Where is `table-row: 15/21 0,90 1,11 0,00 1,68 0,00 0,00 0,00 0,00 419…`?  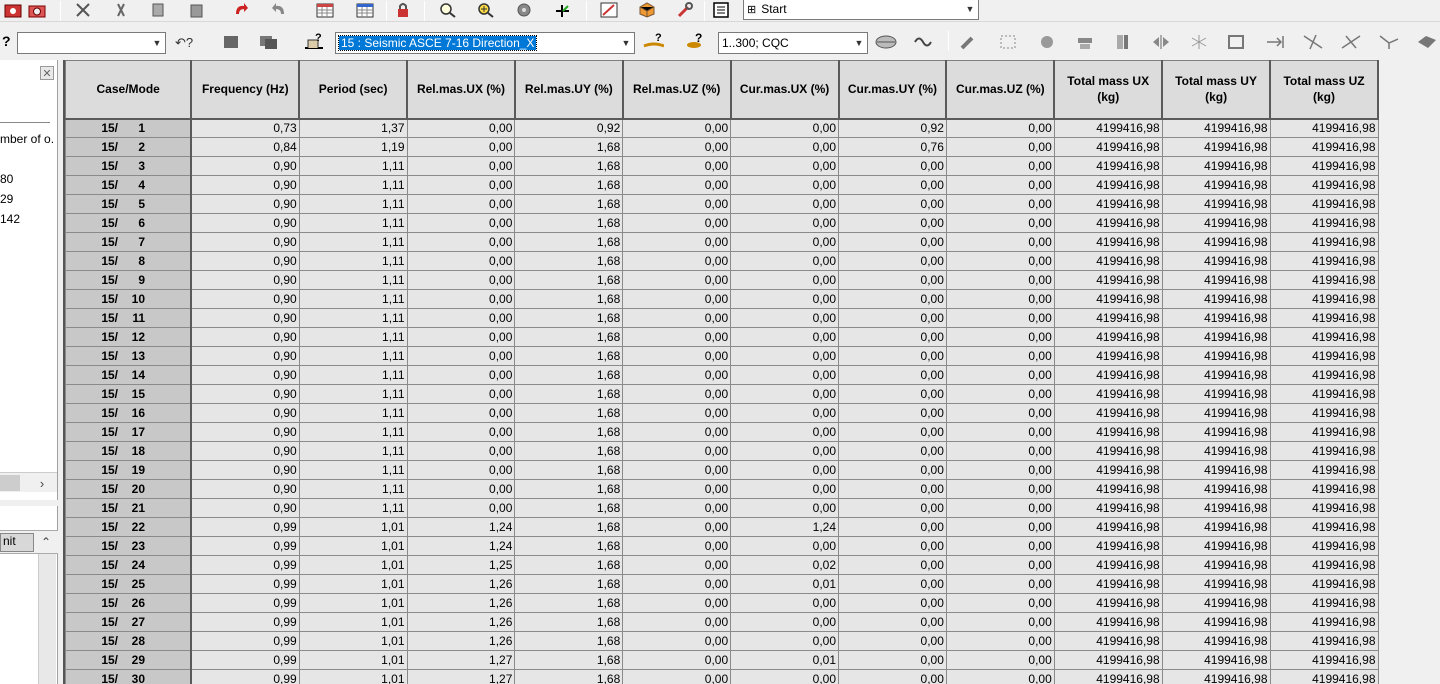
table-row: 15/21 0,90 1,11 0,00 1,68 0,00 0,00 0,00 0,00 419… is located at coordinates (722, 508).